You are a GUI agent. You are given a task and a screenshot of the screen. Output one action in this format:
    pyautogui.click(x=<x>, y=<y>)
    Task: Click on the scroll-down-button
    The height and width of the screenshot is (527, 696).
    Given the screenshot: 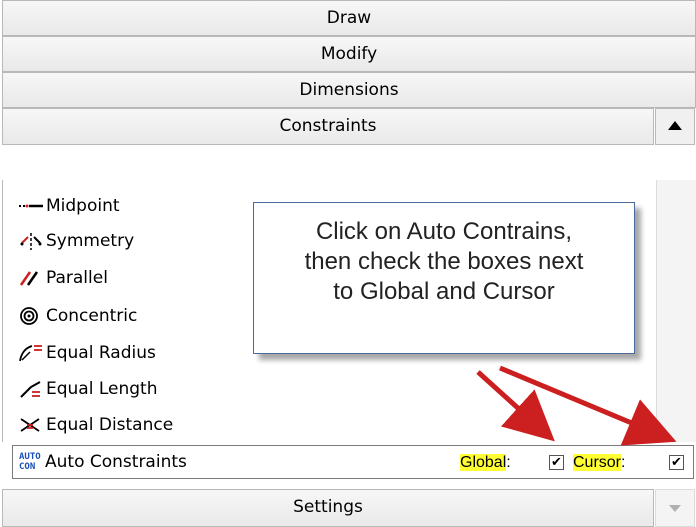 What is the action you would take?
    pyautogui.click(x=675, y=508)
    